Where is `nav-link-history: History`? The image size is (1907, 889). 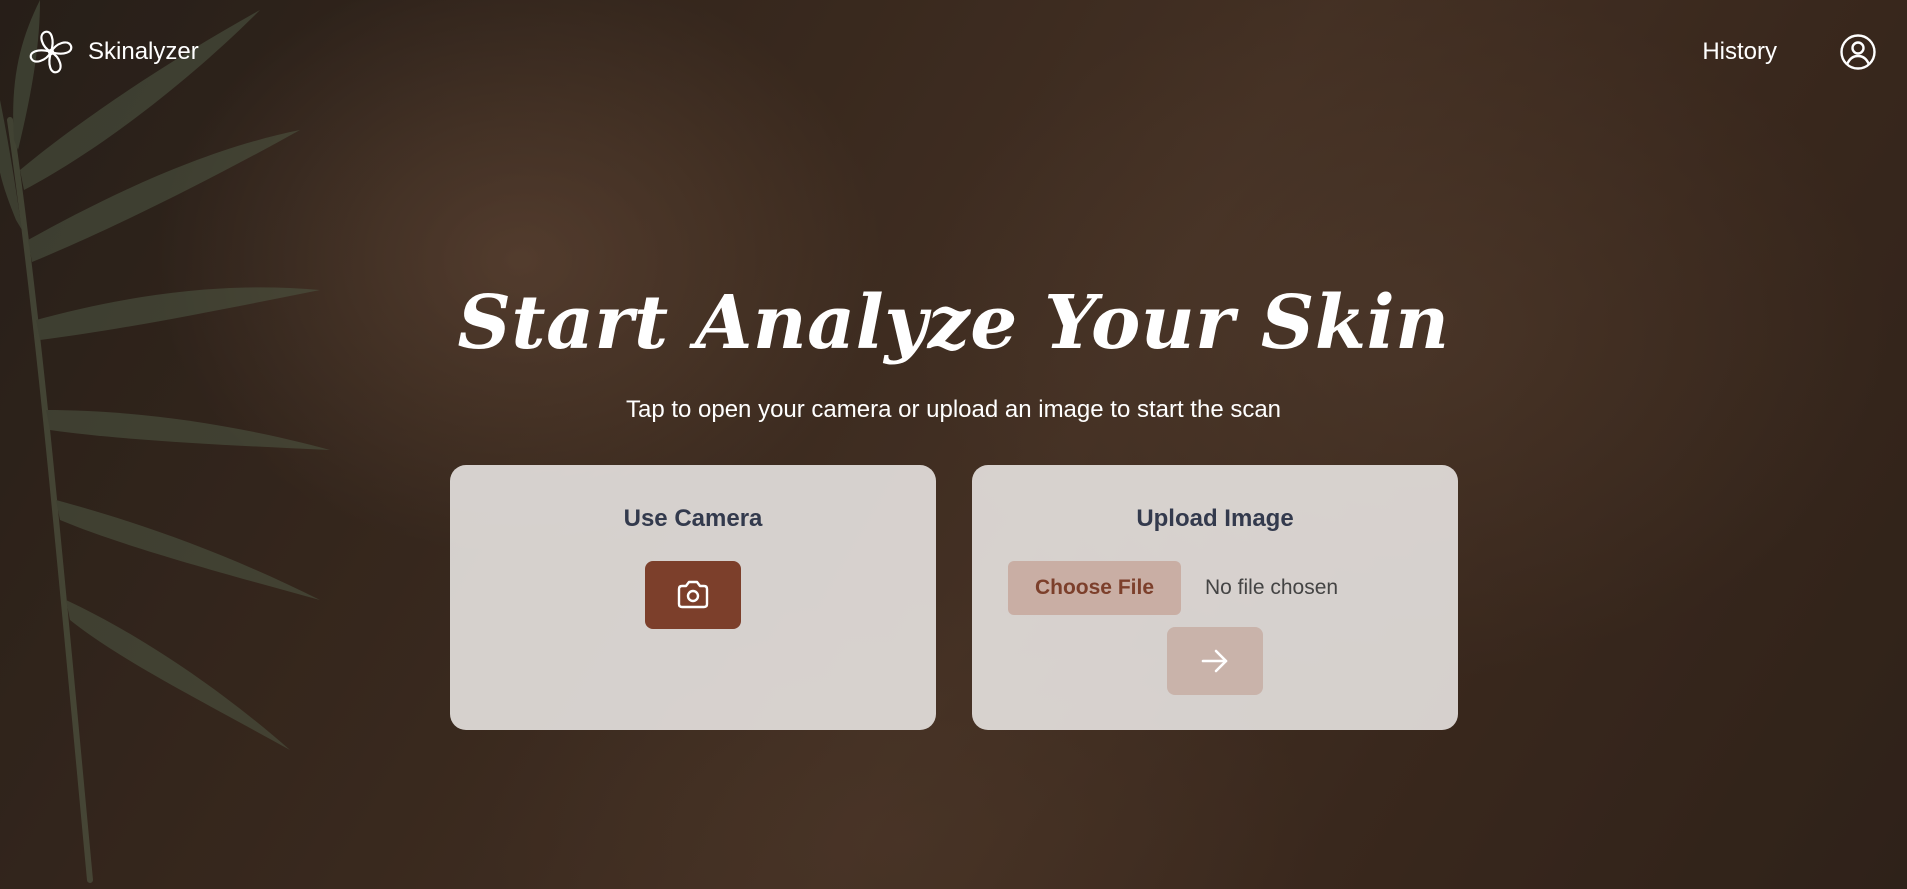
nav-link-history: History is located at coordinates (1739, 52).